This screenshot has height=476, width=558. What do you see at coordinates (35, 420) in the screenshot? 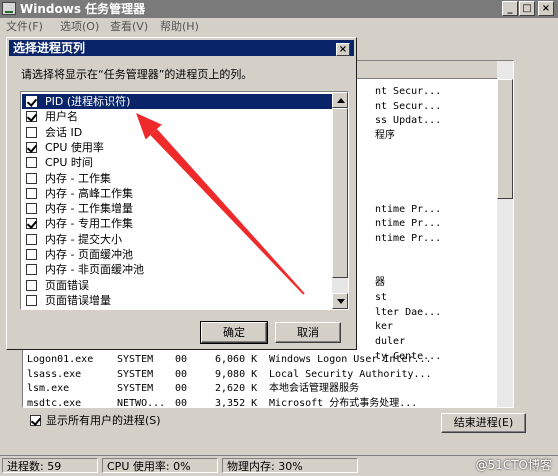
I see `show-all-users-checkbox` at bounding box center [35, 420].